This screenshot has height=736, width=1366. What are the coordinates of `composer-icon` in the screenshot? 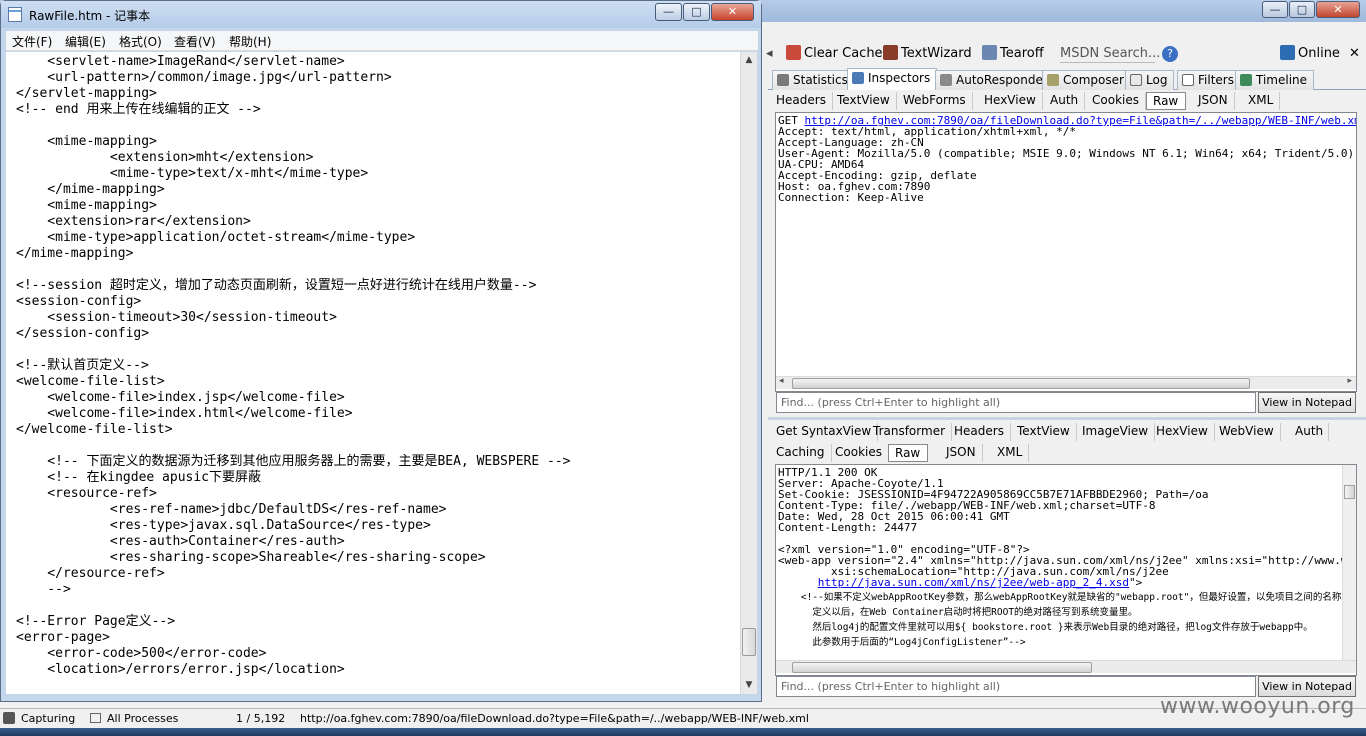 It's located at (1053, 80).